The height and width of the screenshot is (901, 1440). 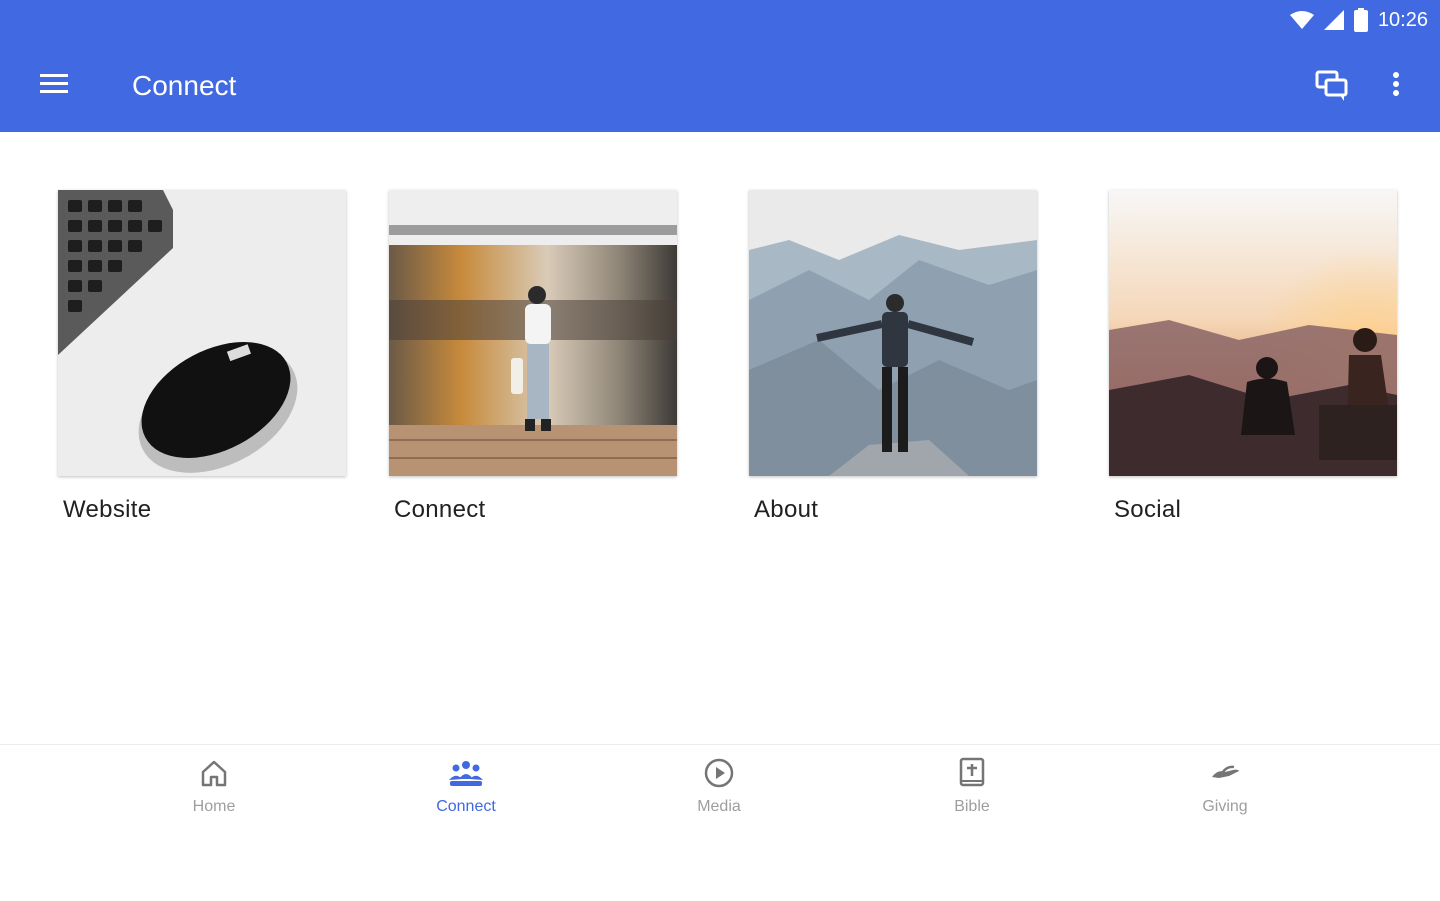 What do you see at coordinates (720, 66) in the screenshot?
I see `app-bar: 10:26 Connect` at bounding box center [720, 66].